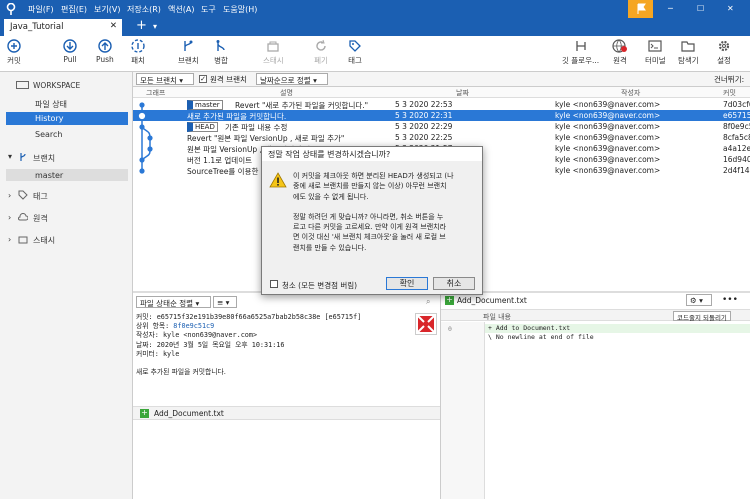 The width and height of the screenshot is (750, 499). What do you see at coordinates (105, 46) in the screenshot?
I see `push-icon` at bounding box center [105, 46].